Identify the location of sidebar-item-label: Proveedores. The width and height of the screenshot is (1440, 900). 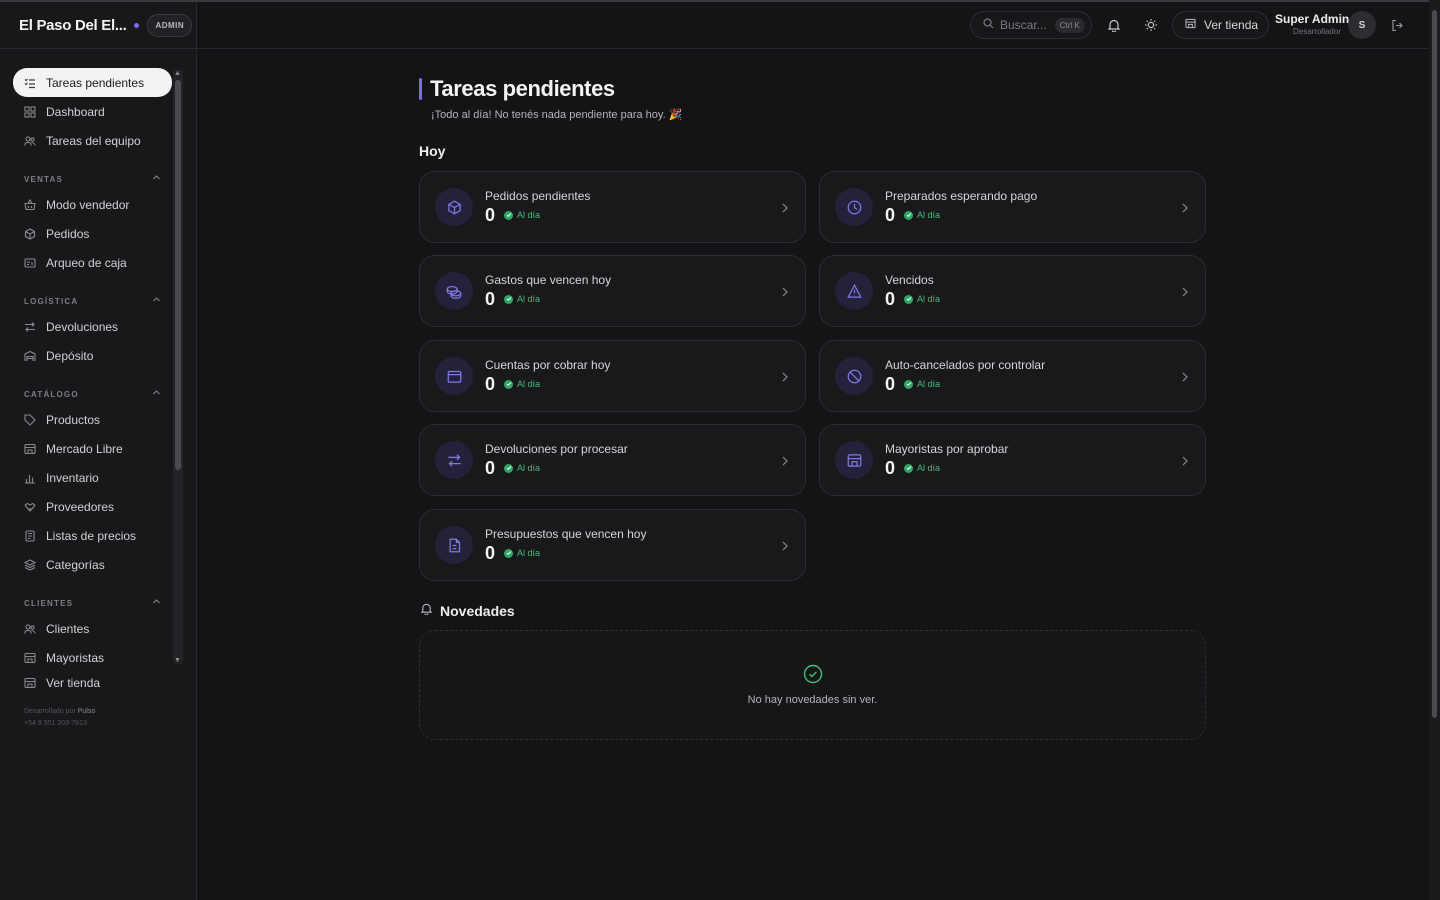
(80, 506).